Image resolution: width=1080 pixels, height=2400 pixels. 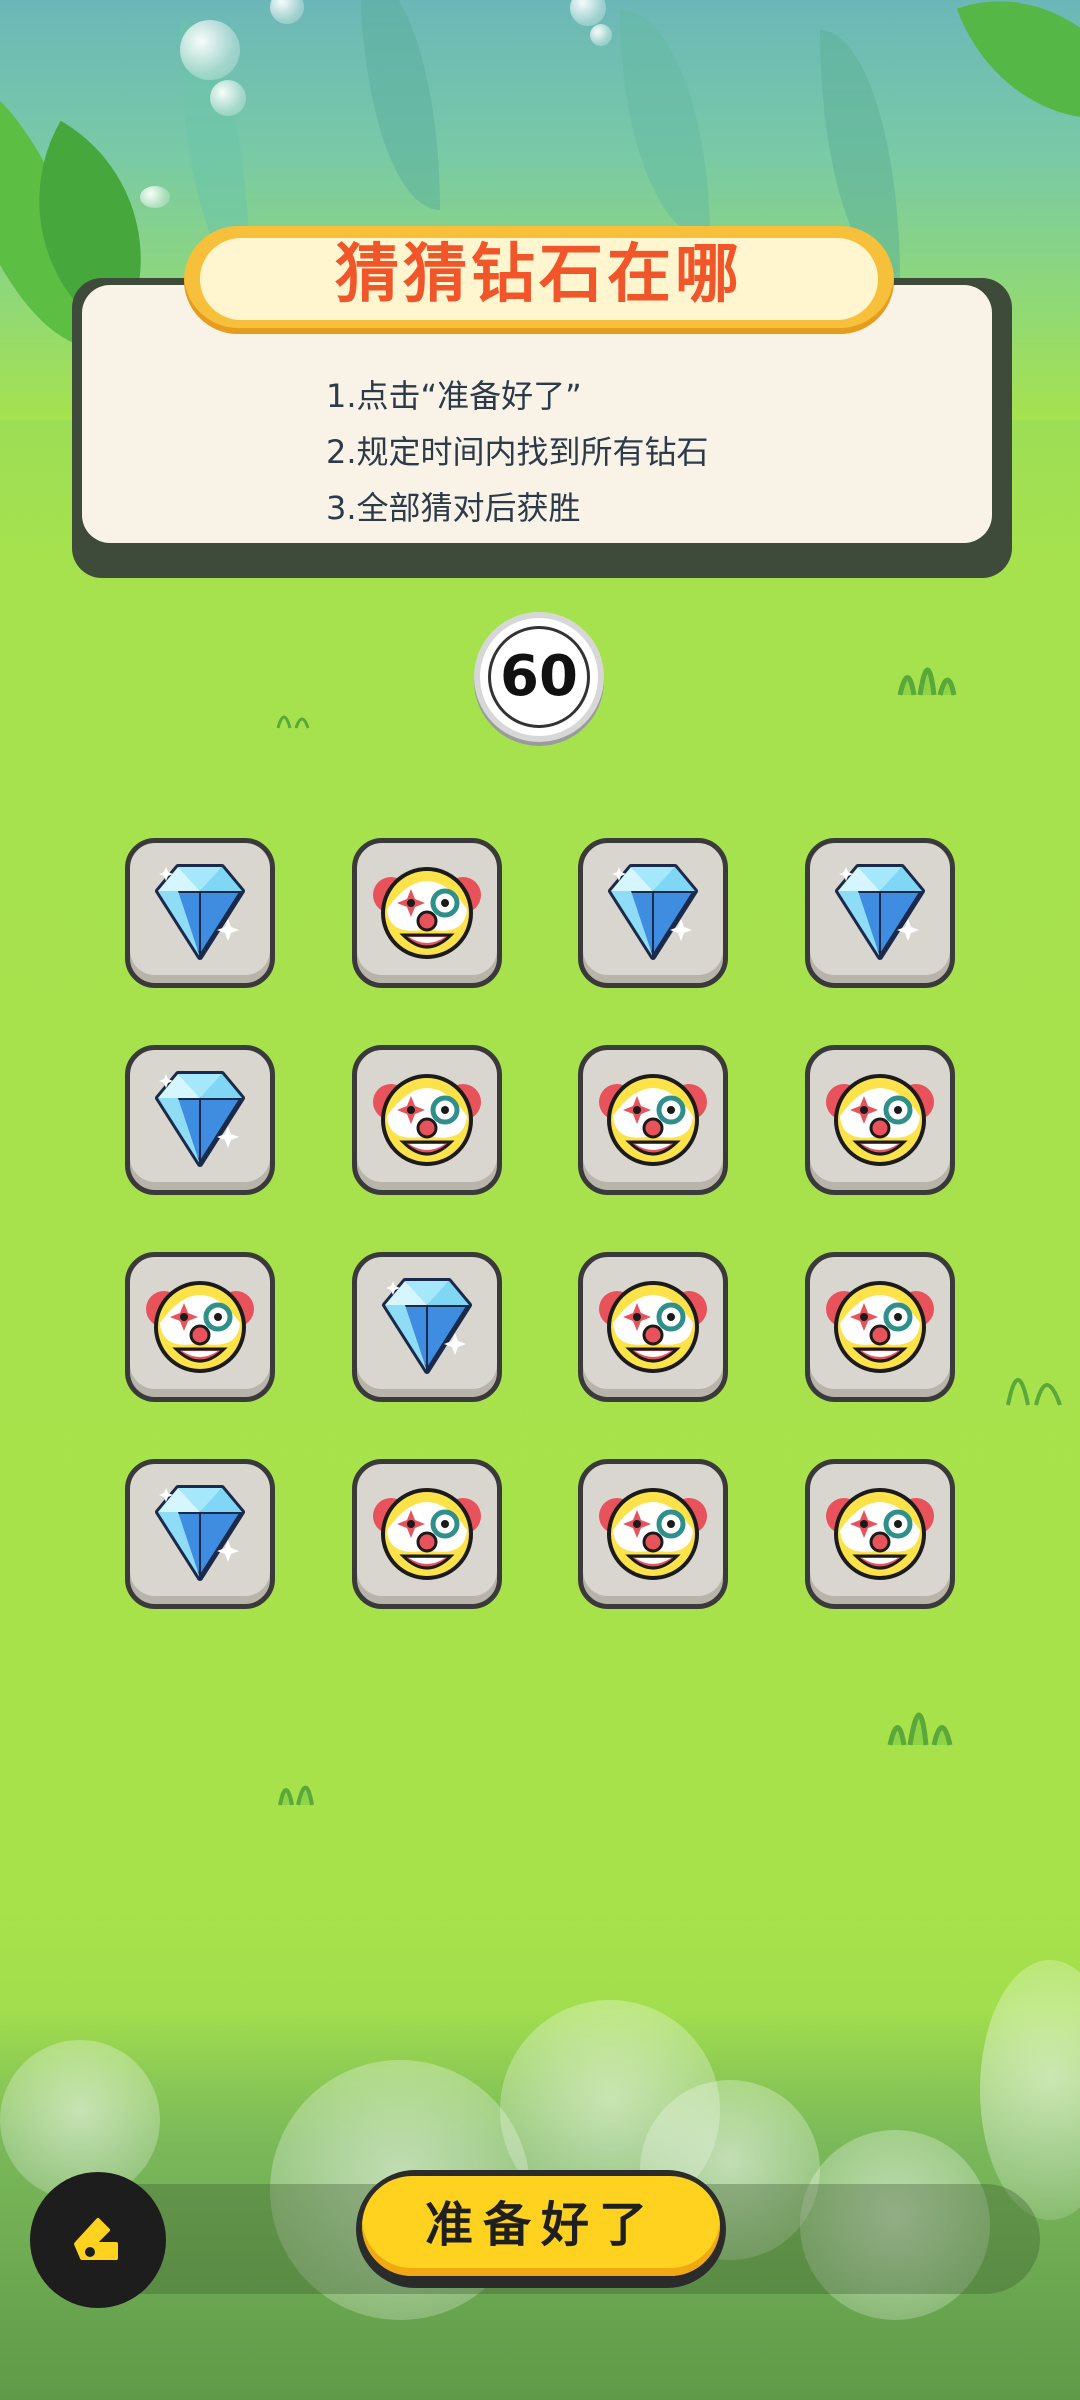 I want to click on ready-button-label: 准备好了, so click(x=541, y=2226).